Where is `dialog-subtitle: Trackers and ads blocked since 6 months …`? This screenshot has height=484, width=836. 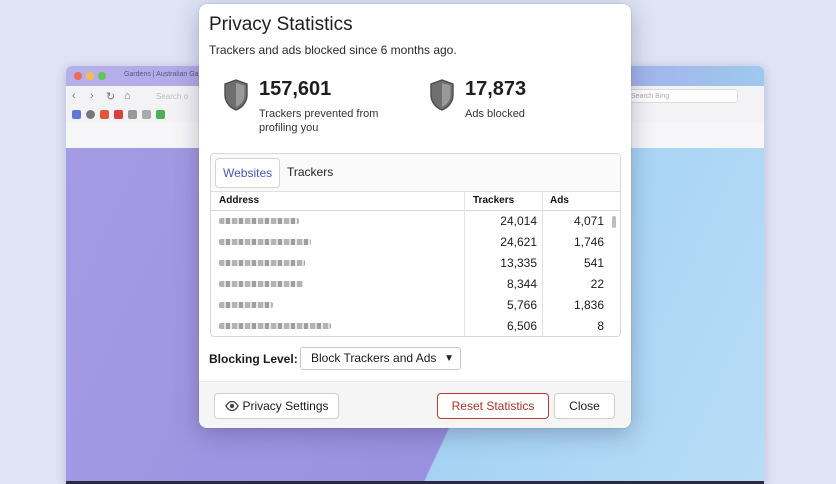
dialog-subtitle: Trackers and ads blocked since 6 months … is located at coordinates (333, 50).